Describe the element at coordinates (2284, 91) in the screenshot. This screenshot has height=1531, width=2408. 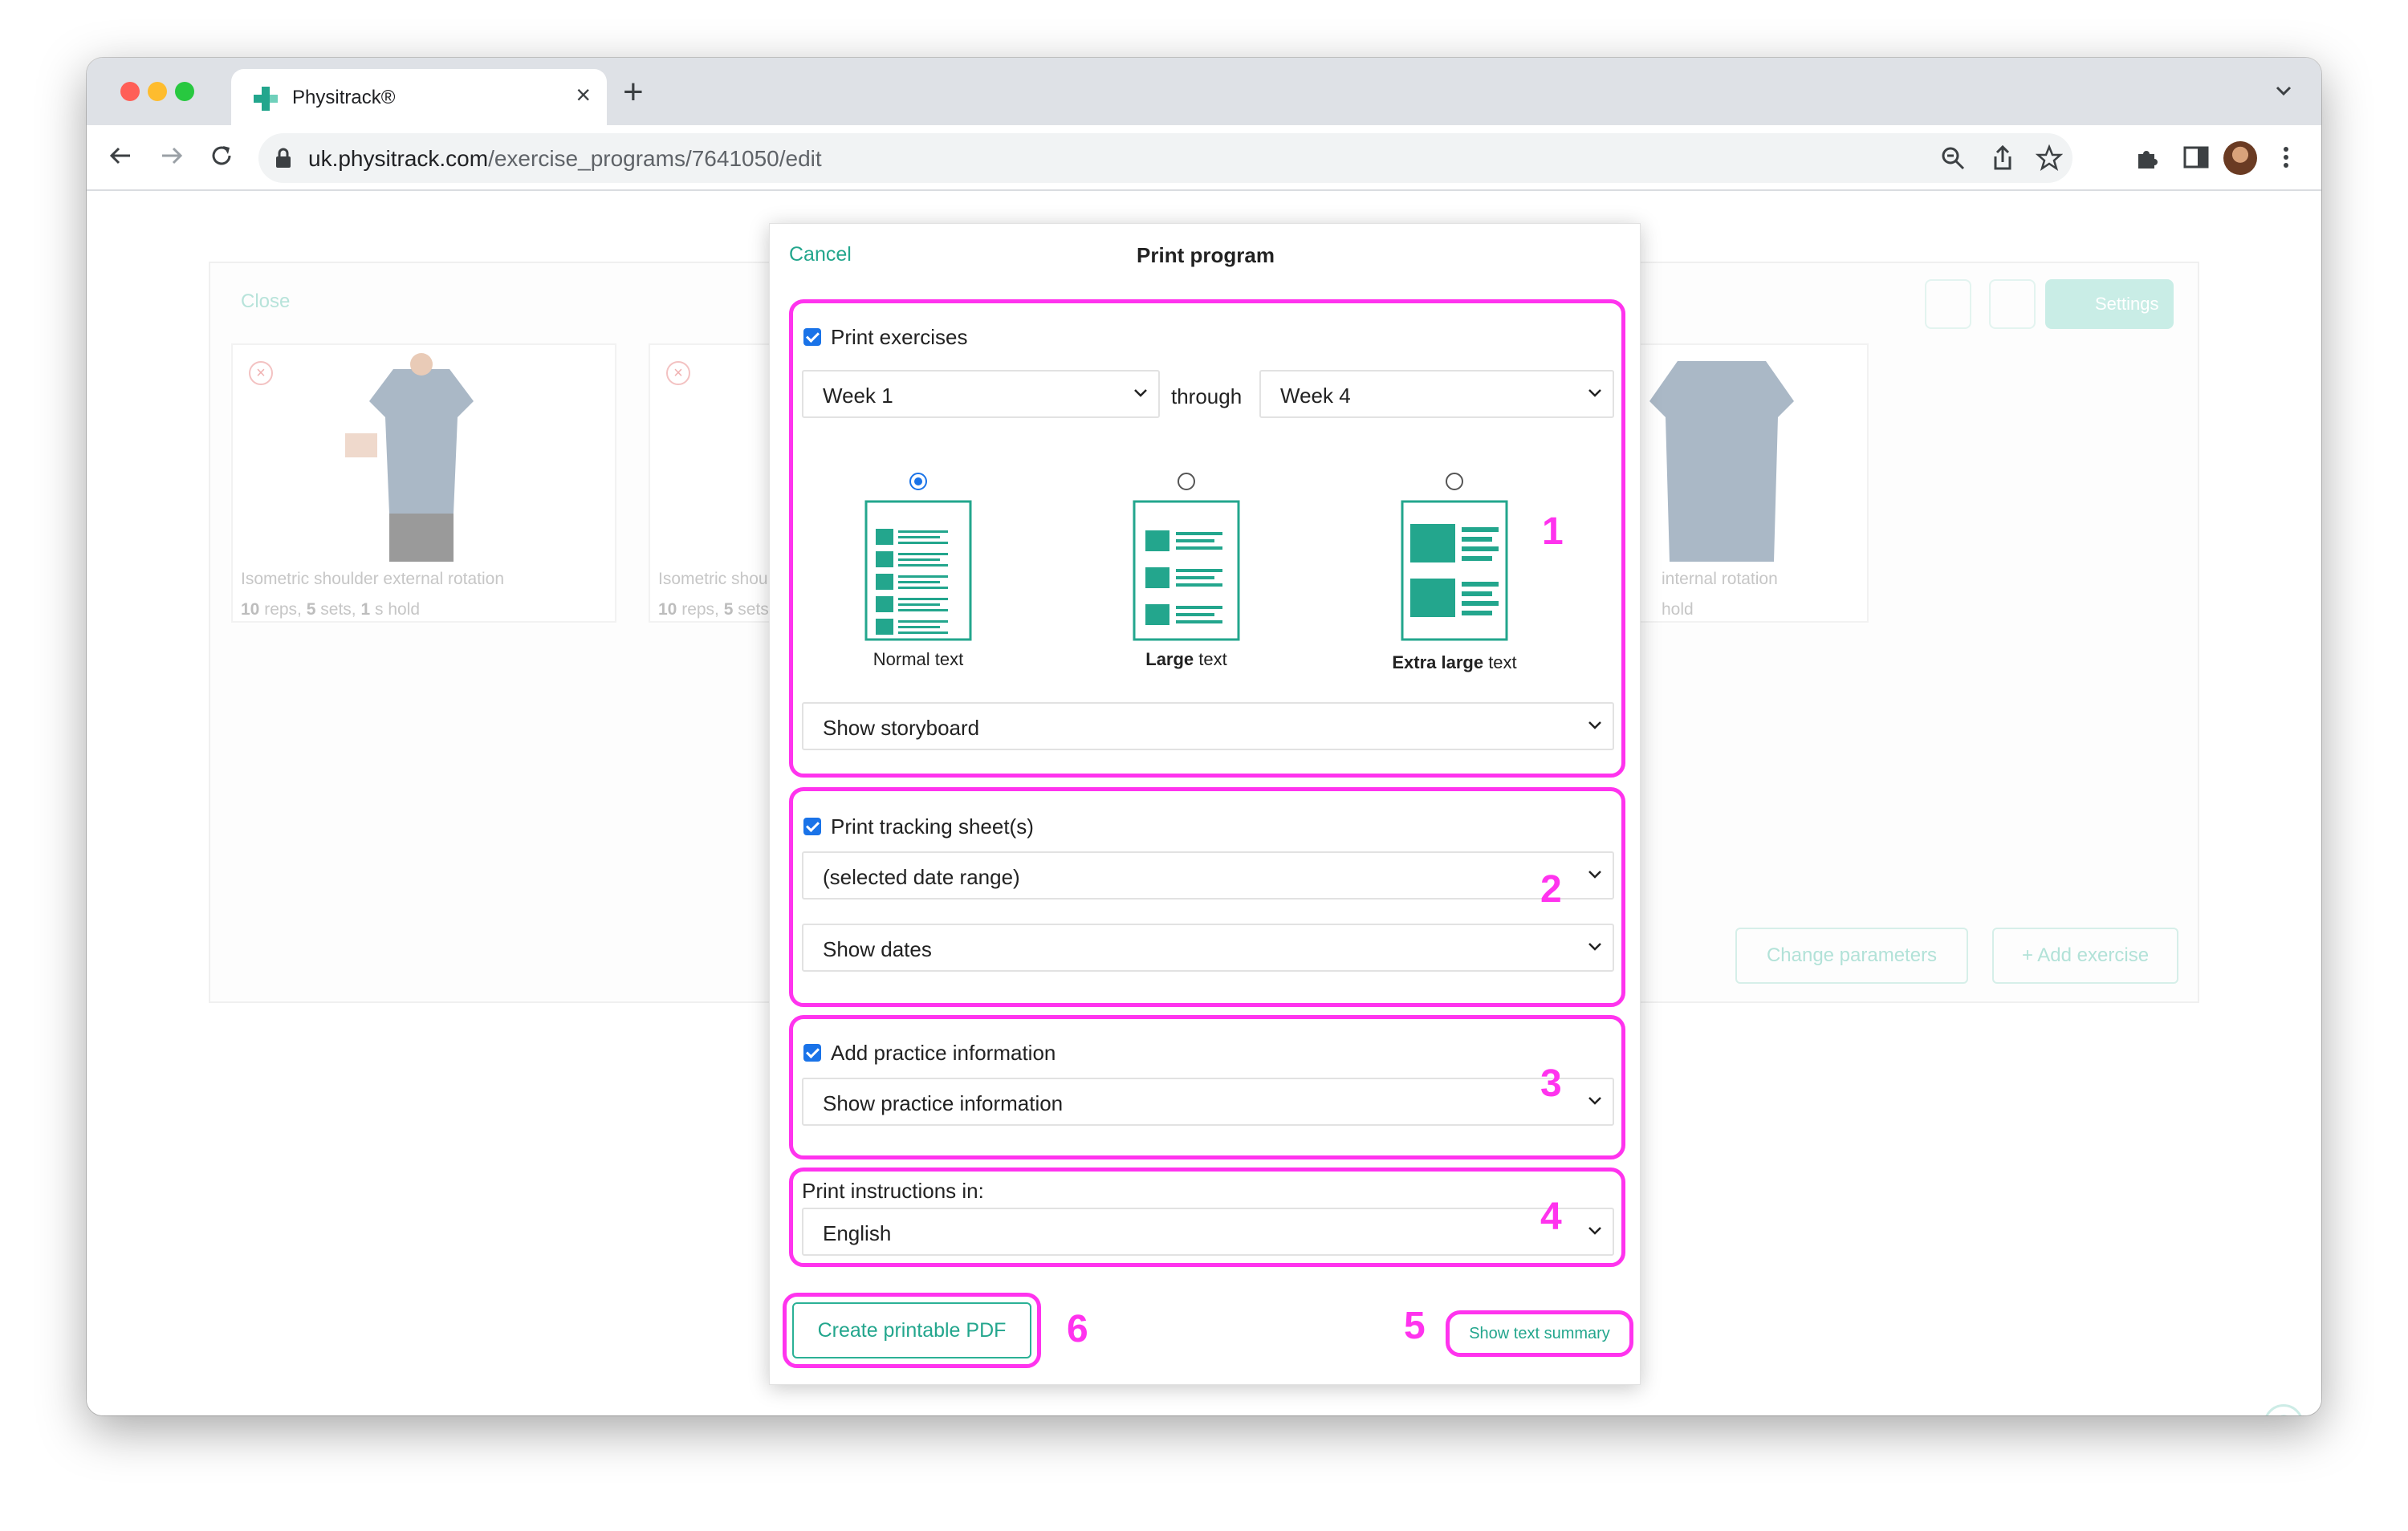
I see `tab-search-chevron-icon` at that location.